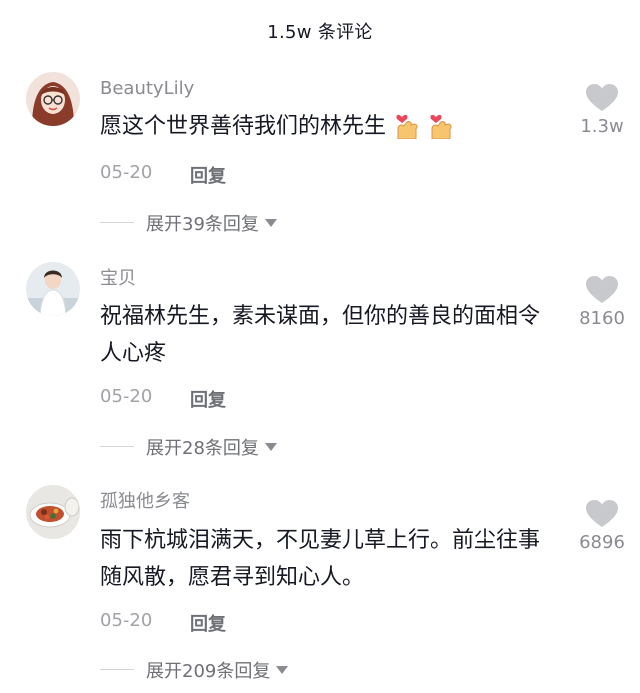 This screenshot has width=640, height=693. I want to click on expand-replies-button: 展开209条回复, so click(217, 670).